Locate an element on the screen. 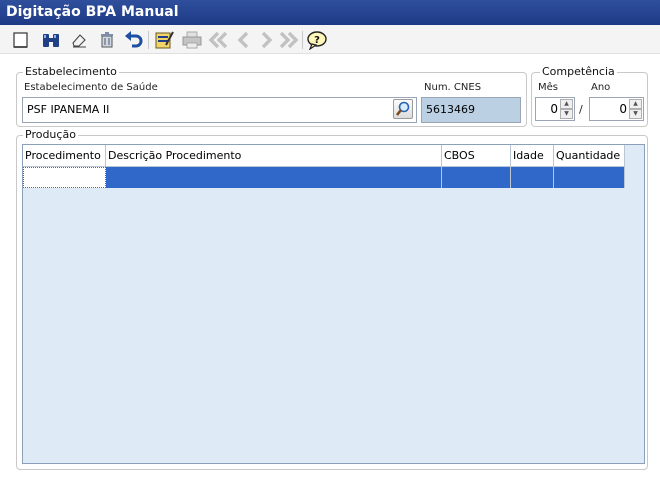  magnifier-icon is located at coordinates (402, 108).